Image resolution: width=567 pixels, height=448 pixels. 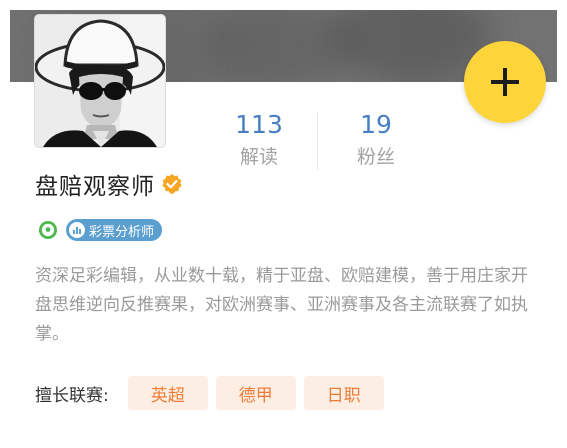 I want to click on badges-row: 彩票分析师, so click(x=100, y=230).